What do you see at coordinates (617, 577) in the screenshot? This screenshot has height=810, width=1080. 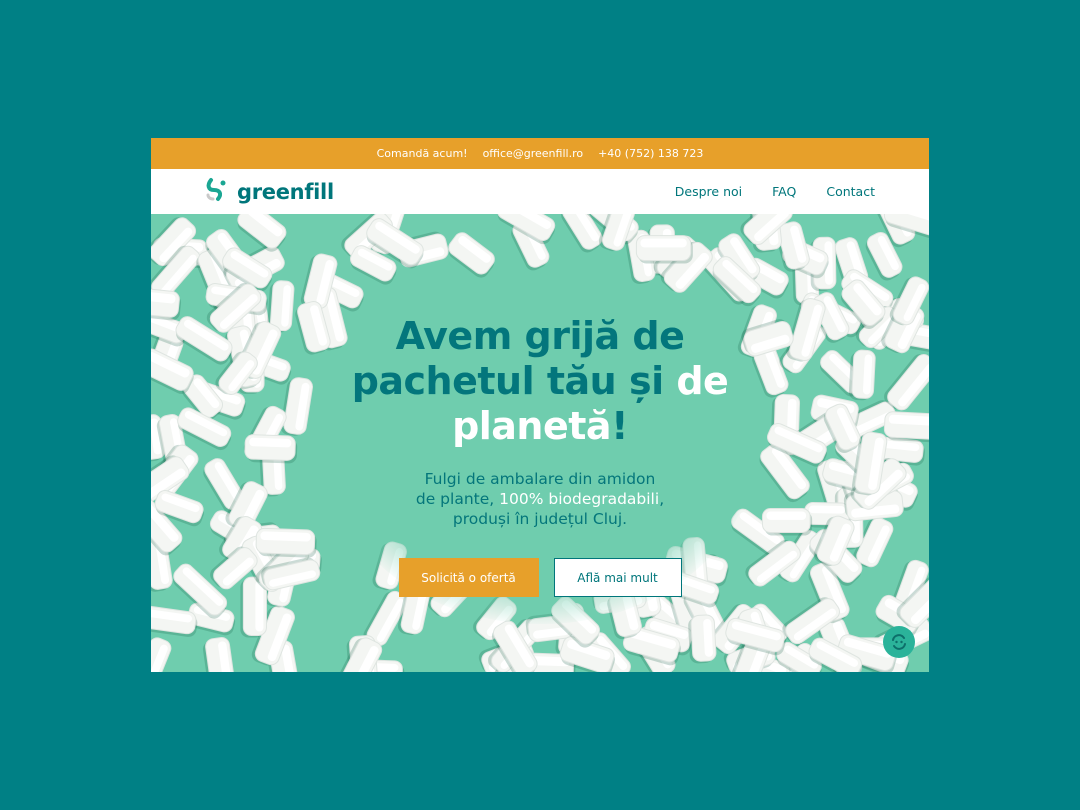 I see `learn-more-button: Află mai mult` at bounding box center [617, 577].